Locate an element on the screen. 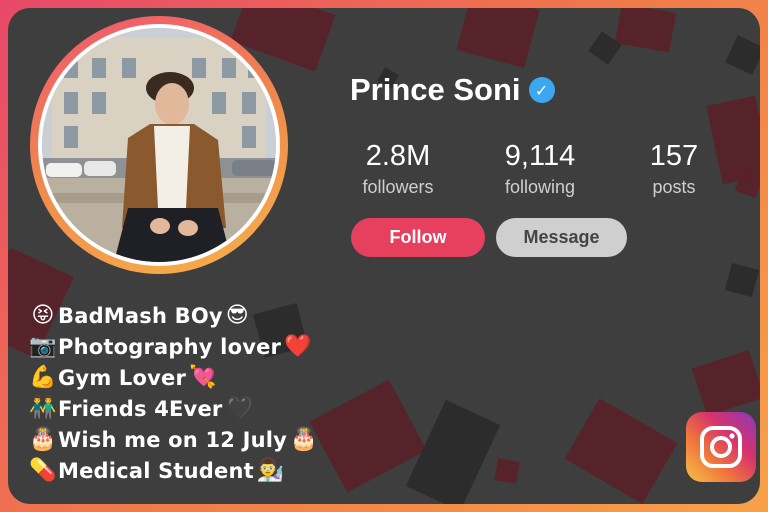 Image resolution: width=768 pixels, height=512 pixels. flexed-biceps-icon: 💪 is located at coordinates (43, 377).